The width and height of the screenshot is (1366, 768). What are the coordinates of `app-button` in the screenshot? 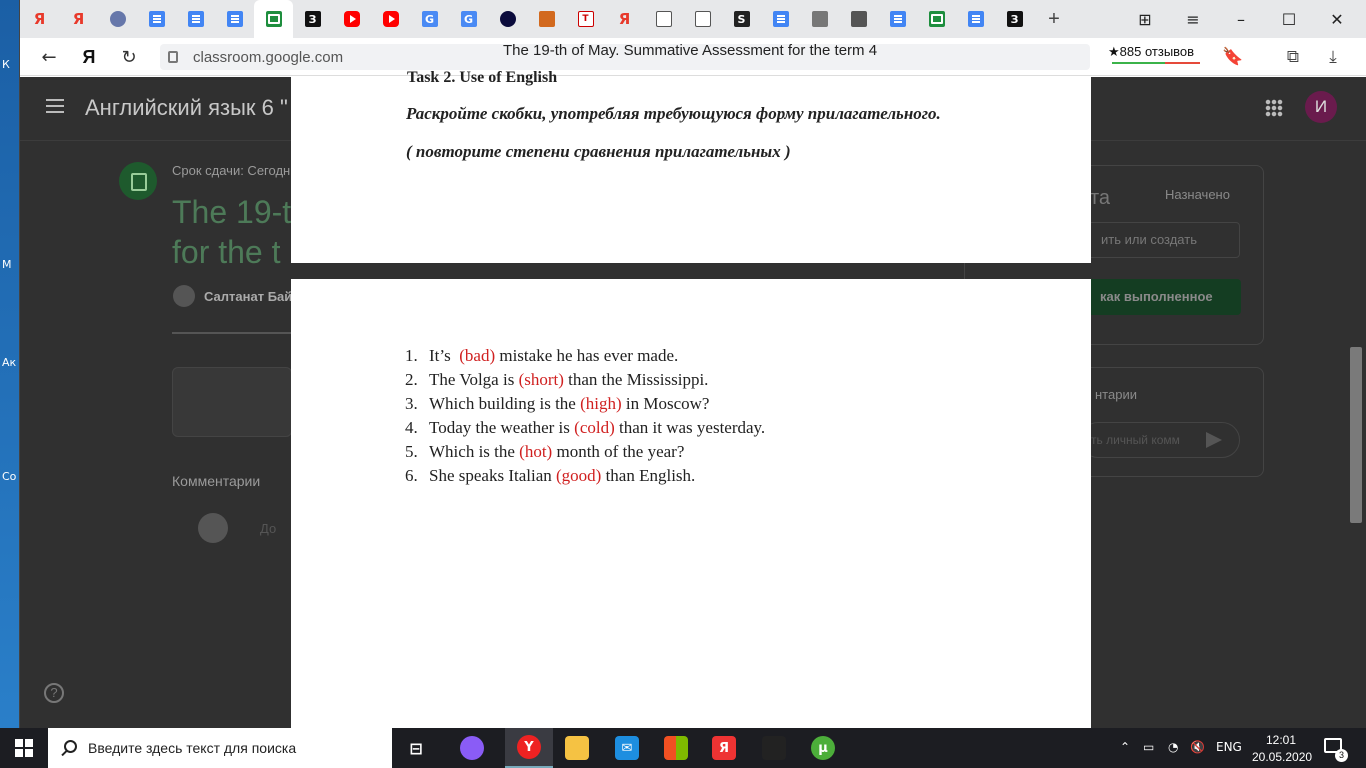 It's located at (774, 748).